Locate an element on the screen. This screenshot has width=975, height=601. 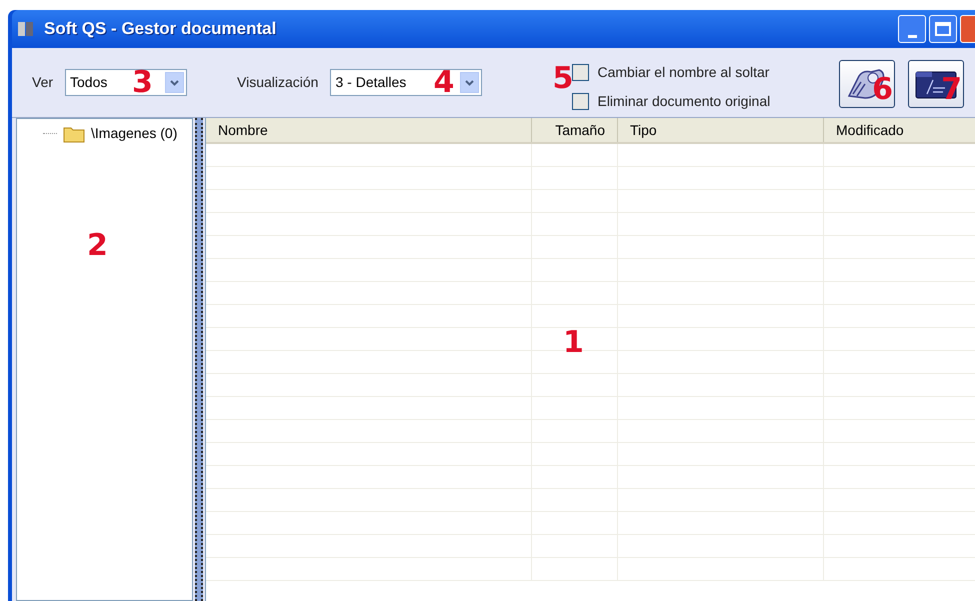
field-label: Ver is located at coordinates (43, 82).